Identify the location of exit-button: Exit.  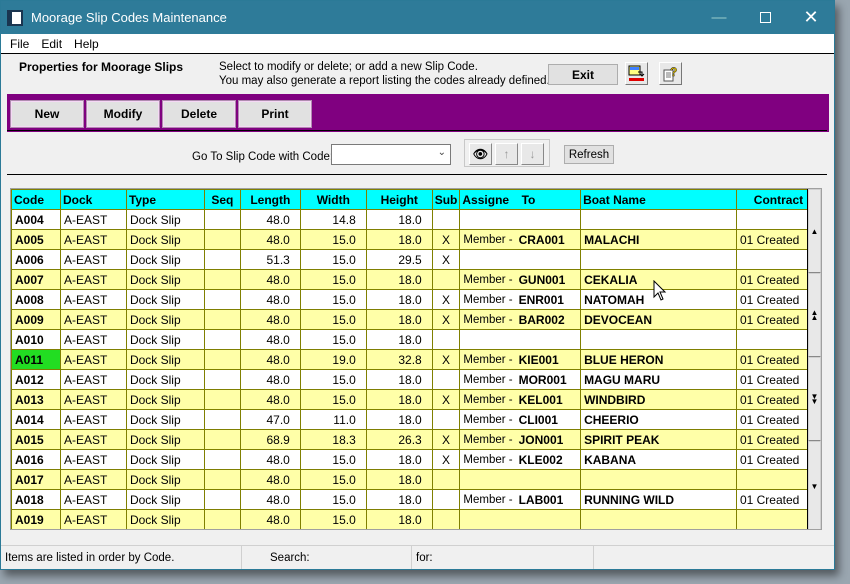
(583, 74).